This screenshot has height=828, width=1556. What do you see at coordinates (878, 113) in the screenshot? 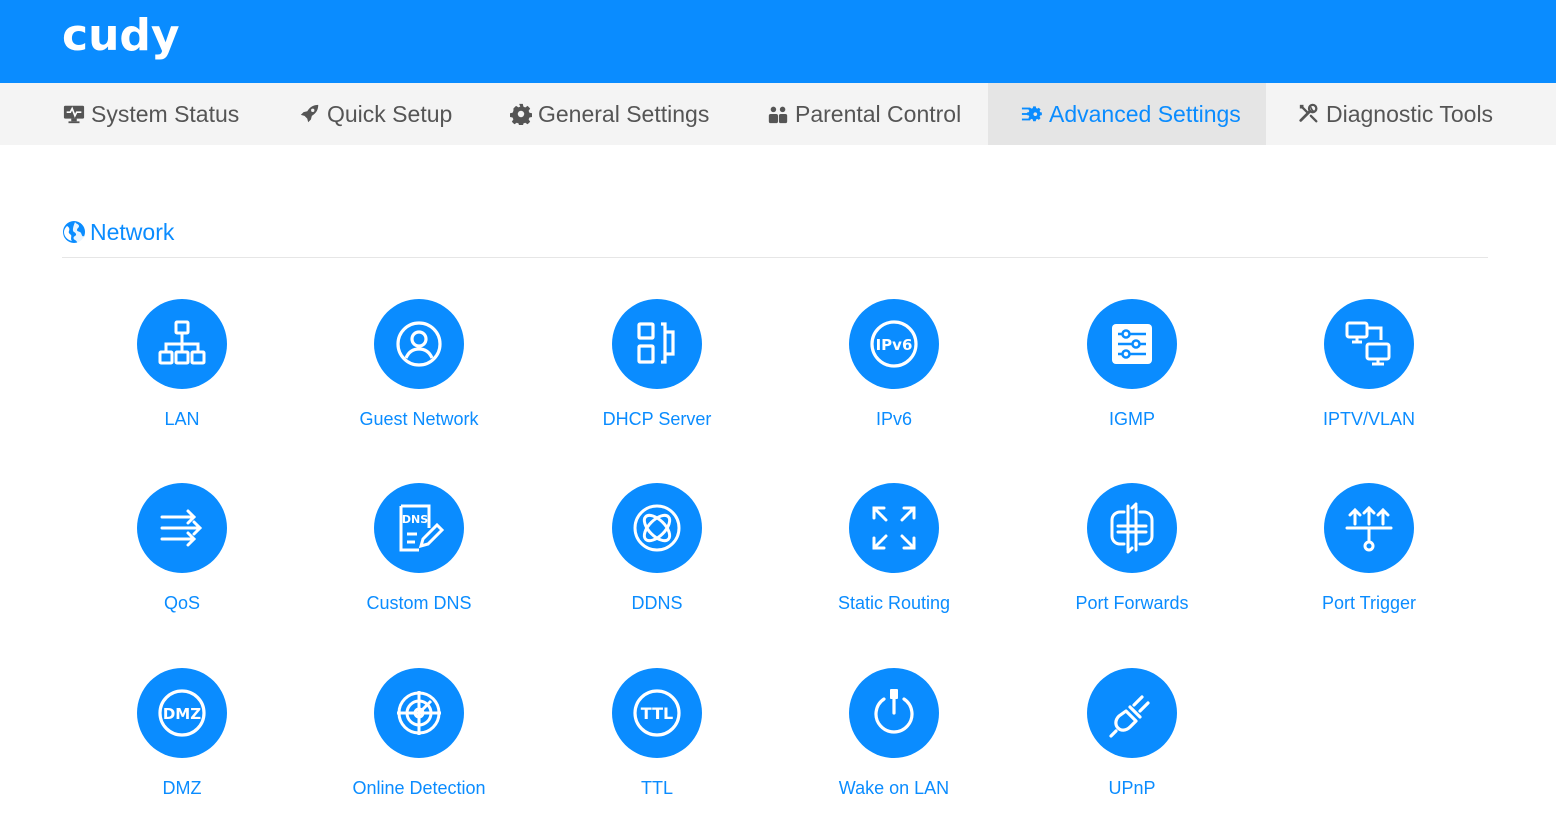
I see `nav-label: Parental Control` at bounding box center [878, 113].